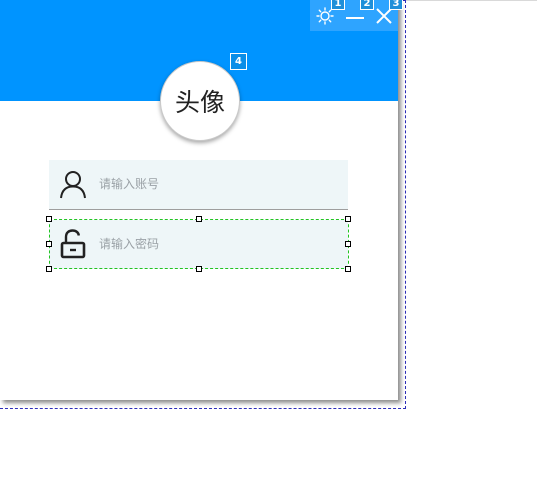 The width and height of the screenshot is (537, 482). I want to click on resize-handle-e, so click(348, 244).